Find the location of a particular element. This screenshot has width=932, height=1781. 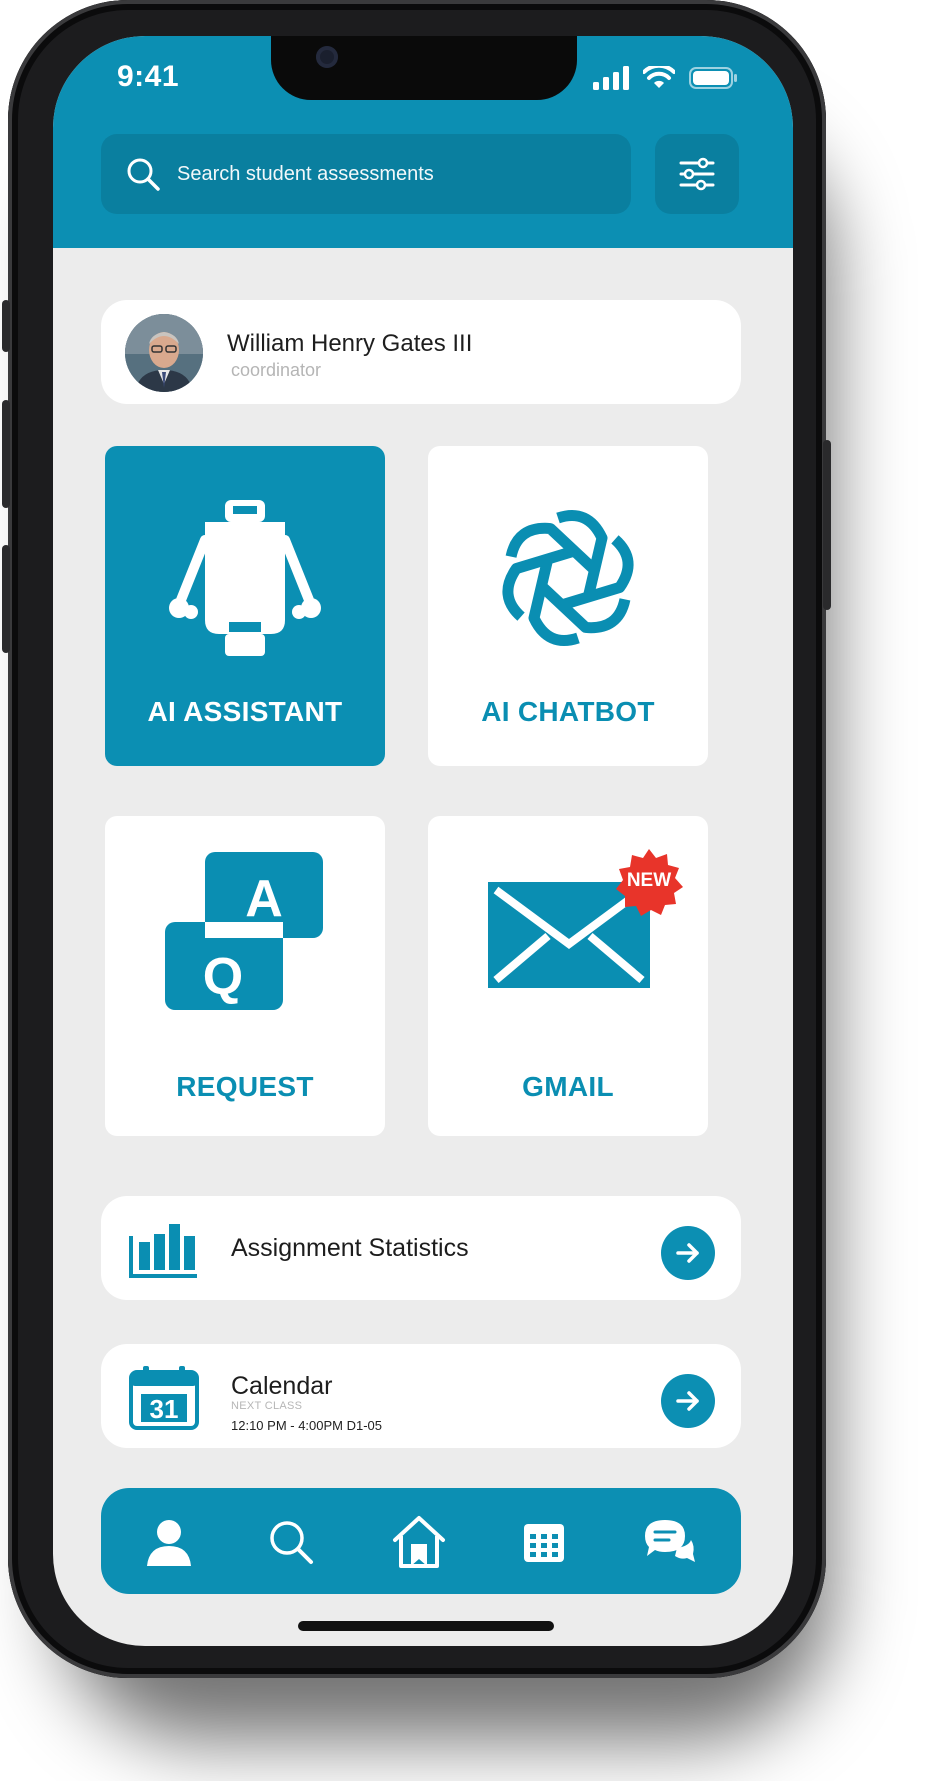

assignment-statistics-card: Assignment Statistics is located at coordinates (421, 1248).